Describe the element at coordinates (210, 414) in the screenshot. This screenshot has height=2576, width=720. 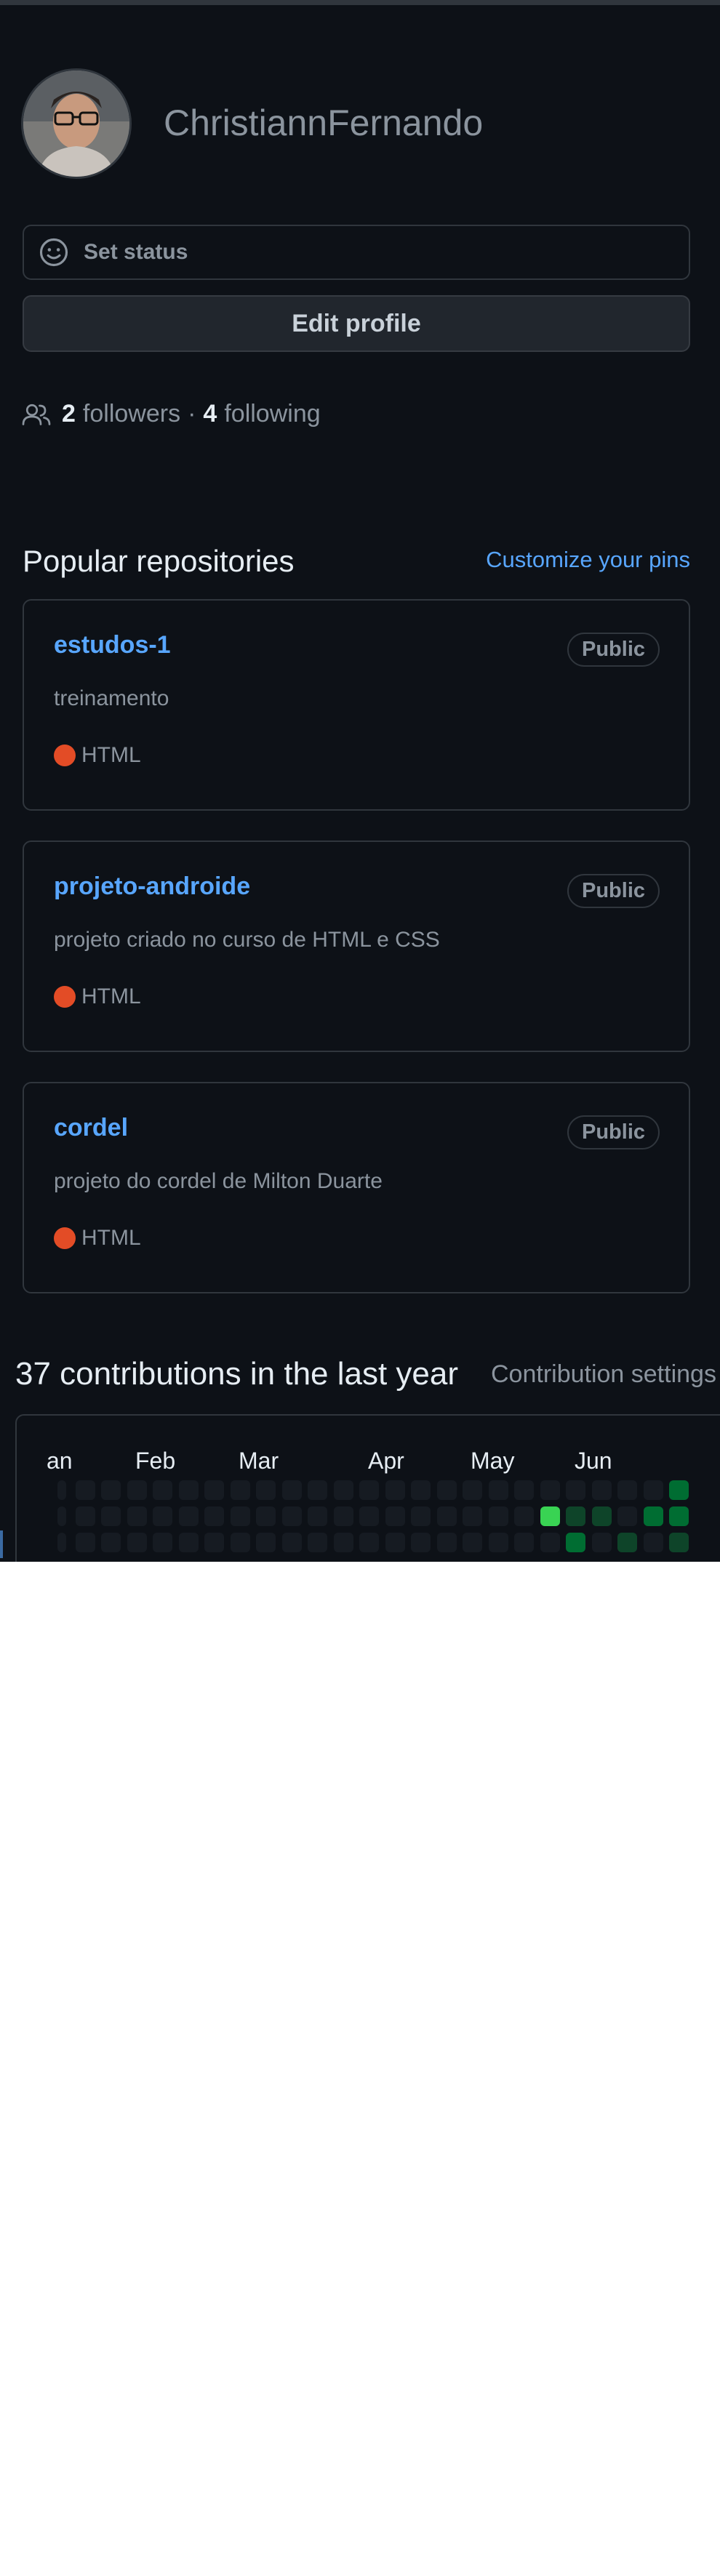
I see `following-count: 4` at that location.